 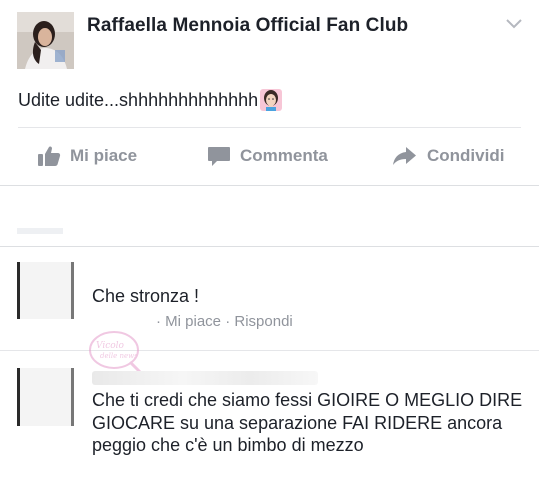 I want to click on post-body: Udite udite...shhhhhhhhhhhhh, so click(x=138, y=100).